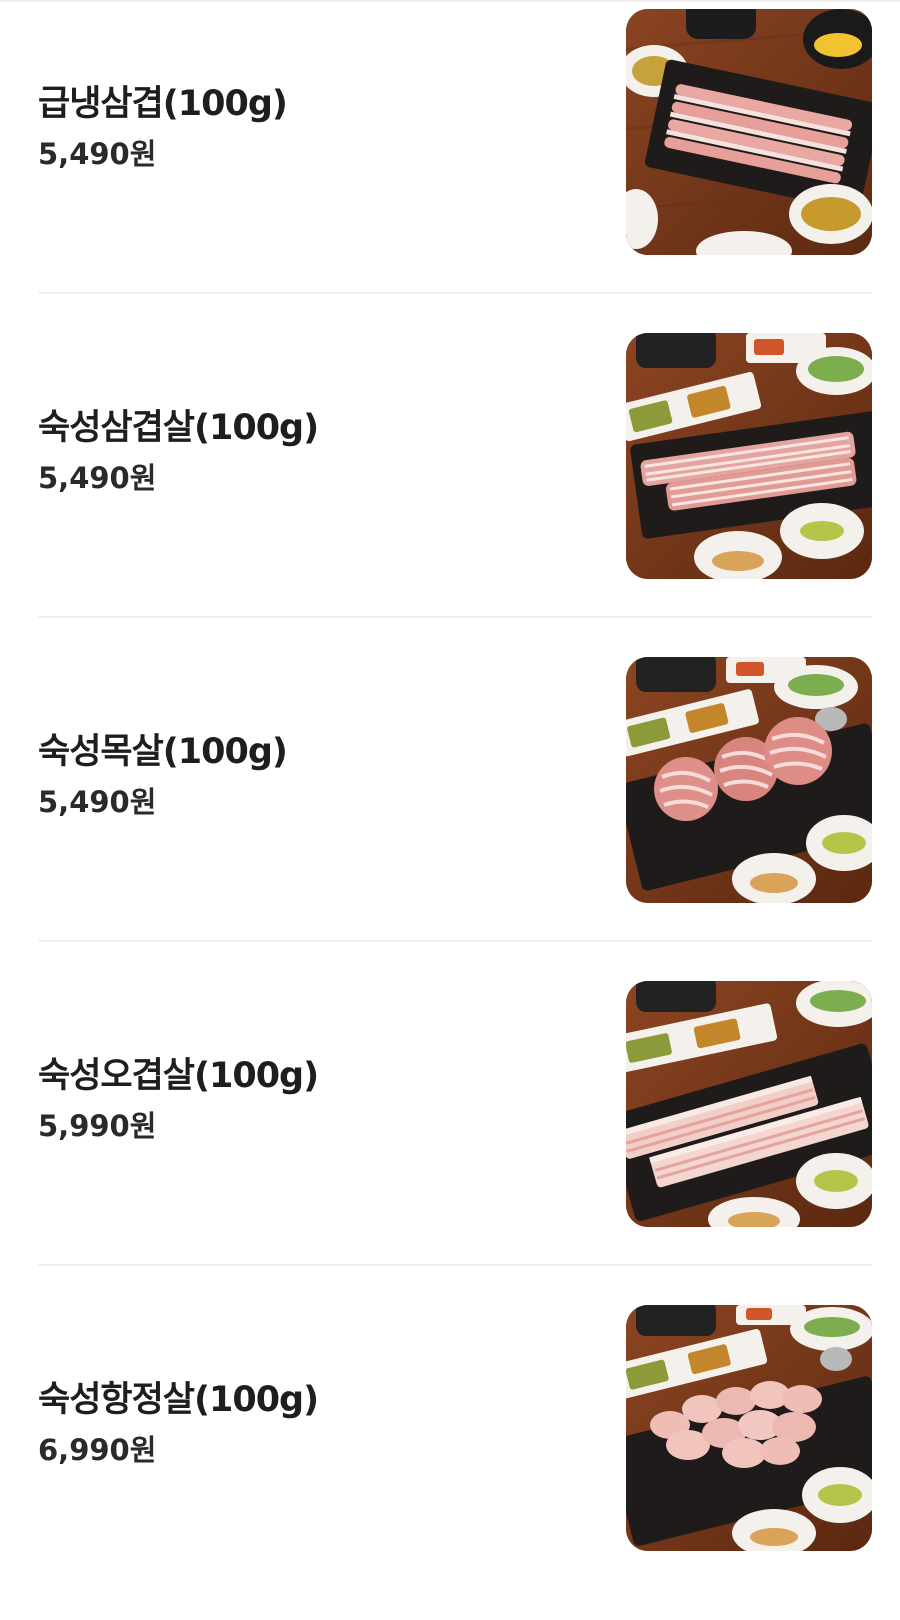 This screenshot has width=900, height=1620. What do you see at coordinates (178, 1076) in the screenshot?
I see `menu-item-name: 숙성오겹살(100g)` at bounding box center [178, 1076].